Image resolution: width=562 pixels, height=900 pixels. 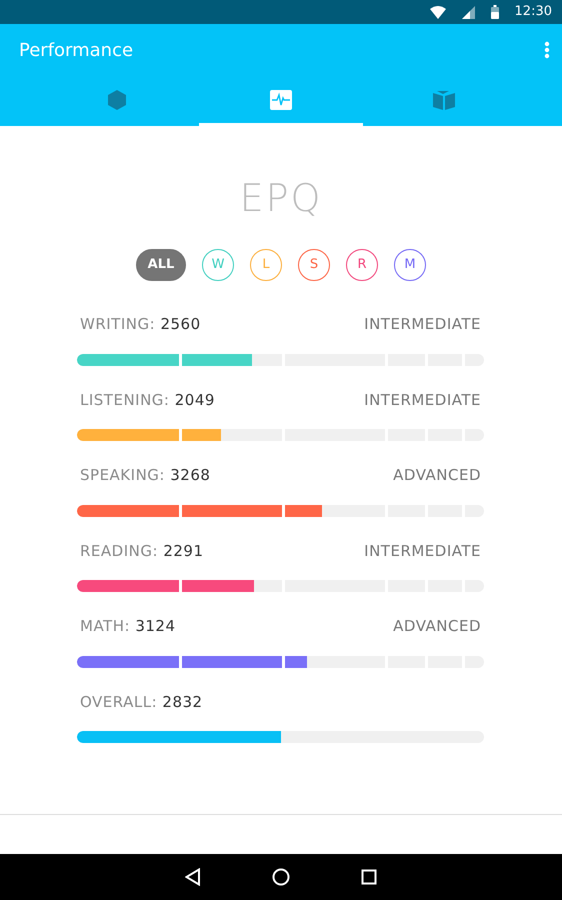 I want to click on filter-chip: L, so click(x=266, y=265).